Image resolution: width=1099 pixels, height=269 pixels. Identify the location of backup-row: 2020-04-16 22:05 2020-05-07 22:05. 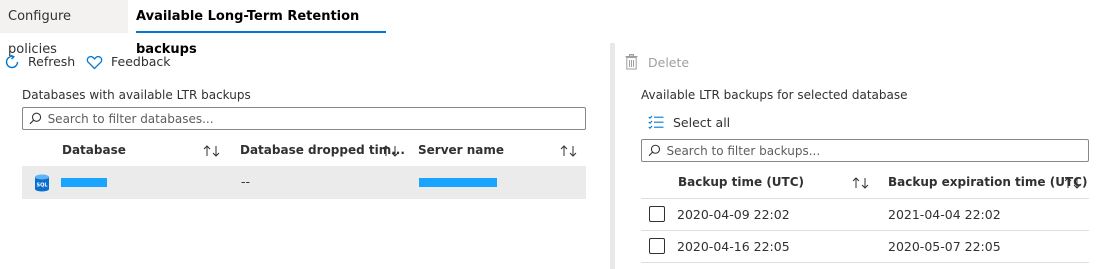
(865, 247).